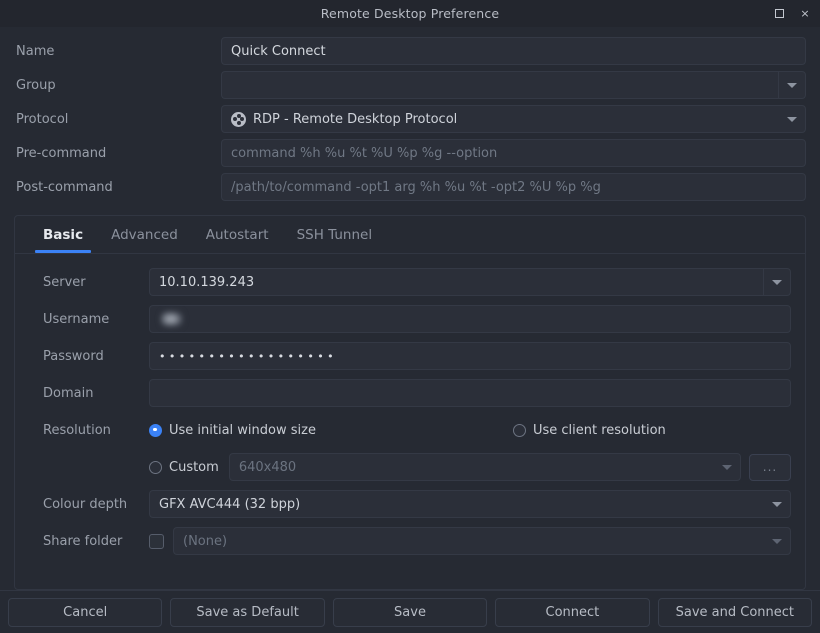 The height and width of the screenshot is (633, 820). I want to click on share-folder-value: (None), so click(205, 541).